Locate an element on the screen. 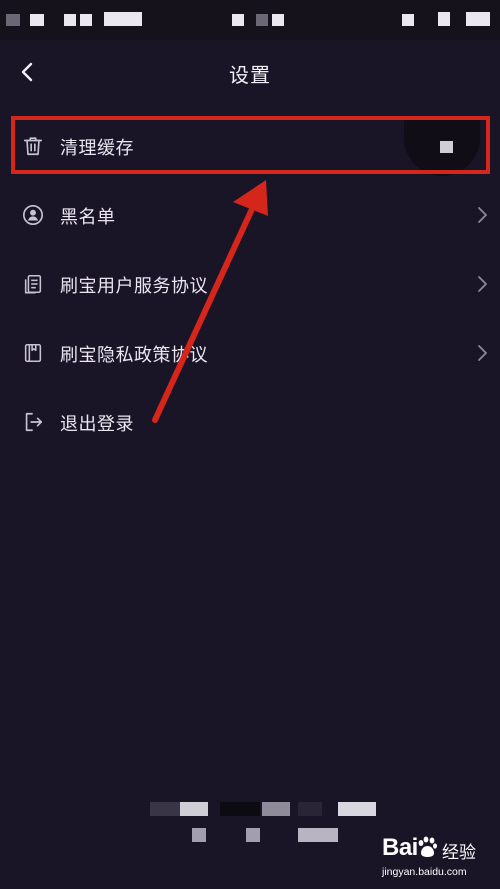  watermark-brand: Bai is located at coordinates (400, 847).